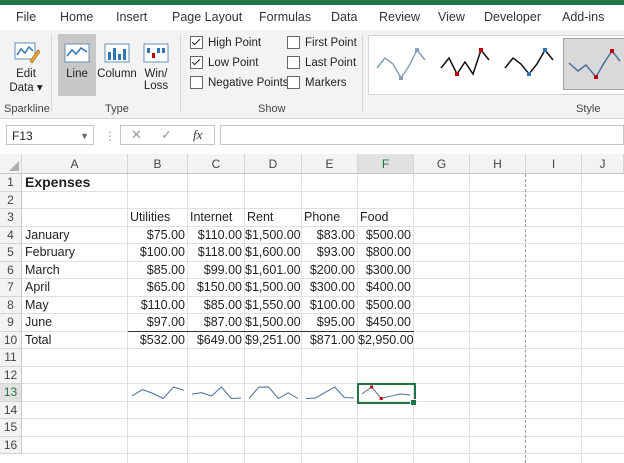  Describe the element at coordinates (328, 252) in the screenshot. I see `data-cell: $93.00` at that location.